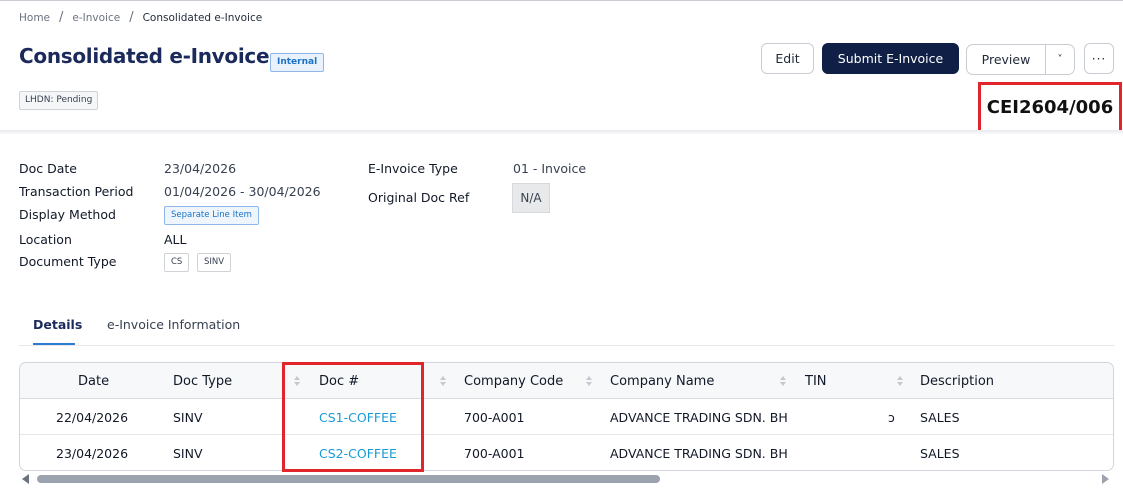 Image resolution: width=1123 pixels, height=496 pixels. I want to click on display-method-chip: Separate Line Item, so click(211, 215).